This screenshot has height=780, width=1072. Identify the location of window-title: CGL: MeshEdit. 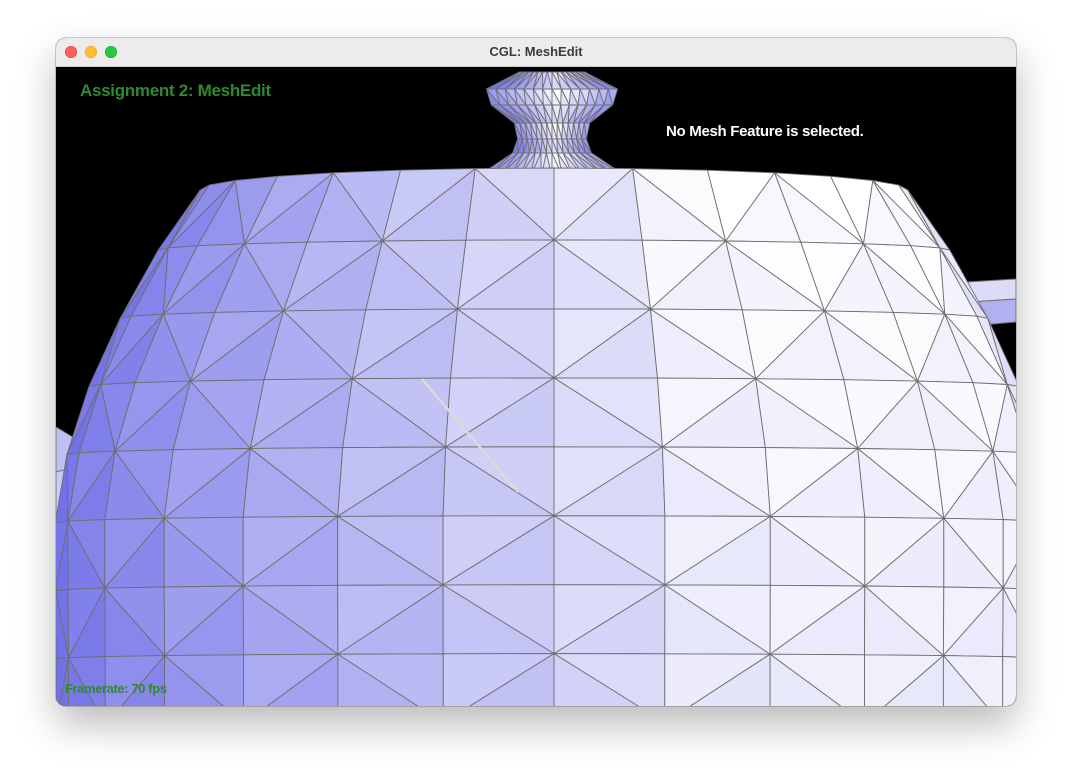
(536, 51).